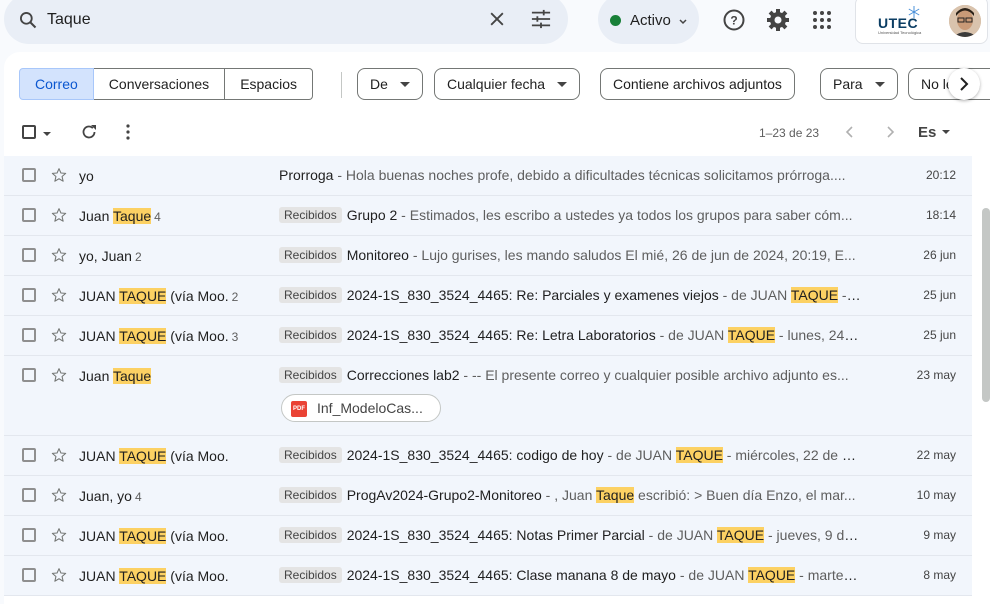 This screenshot has height=604, width=990. I want to click on select-menu-chevron-icon, so click(47, 135).